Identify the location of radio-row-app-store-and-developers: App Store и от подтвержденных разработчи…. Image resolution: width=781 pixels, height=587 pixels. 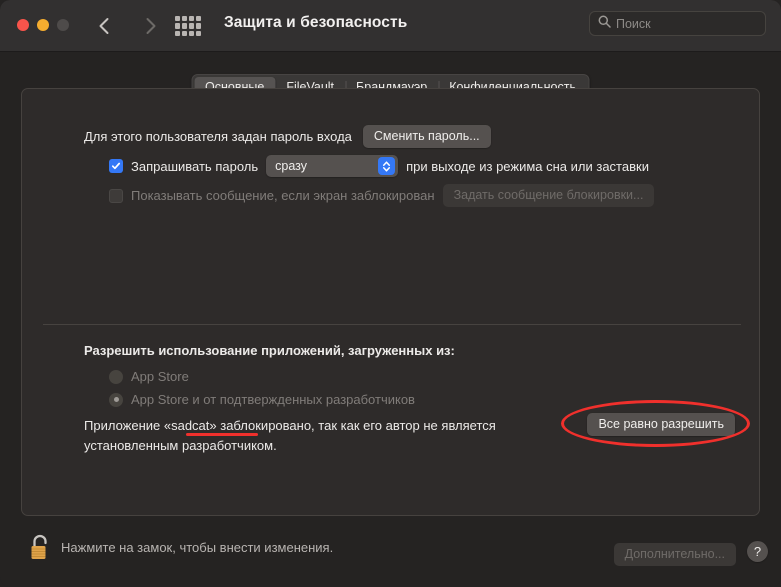
(262, 399).